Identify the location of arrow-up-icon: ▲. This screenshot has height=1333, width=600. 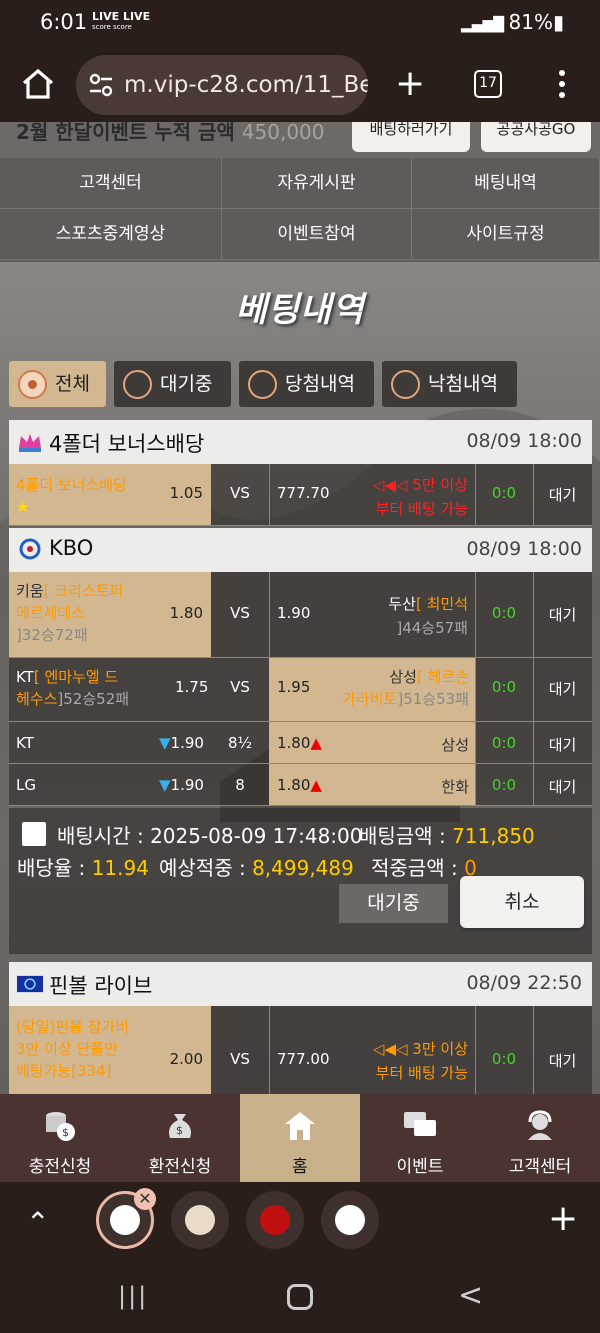
(316, 743).